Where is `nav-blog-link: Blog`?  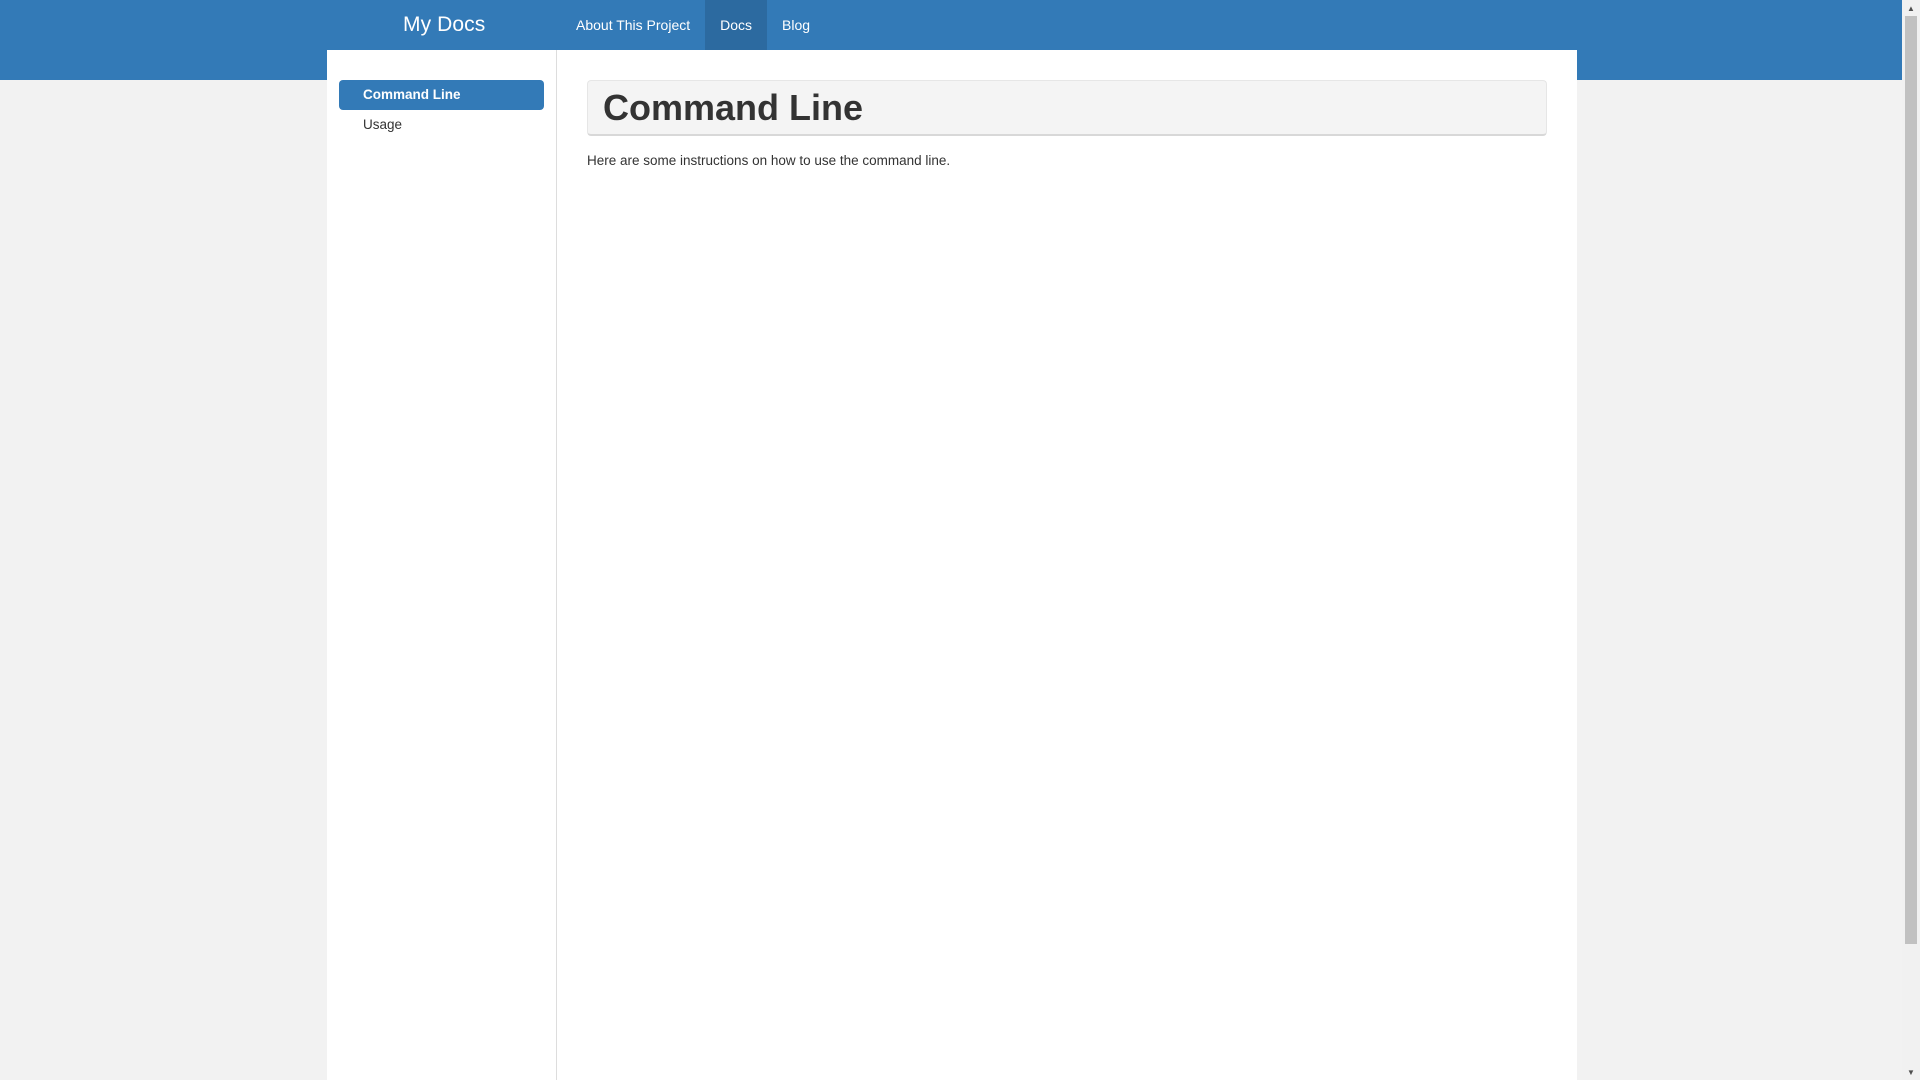
nav-blog-link: Blog is located at coordinates (796, 25).